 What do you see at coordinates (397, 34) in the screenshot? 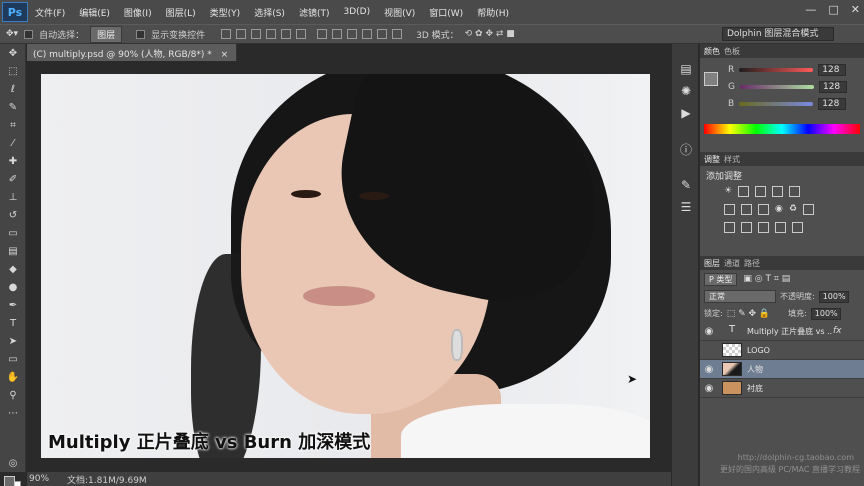
I see `distribute-right-icon` at bounding box center [397, 34].